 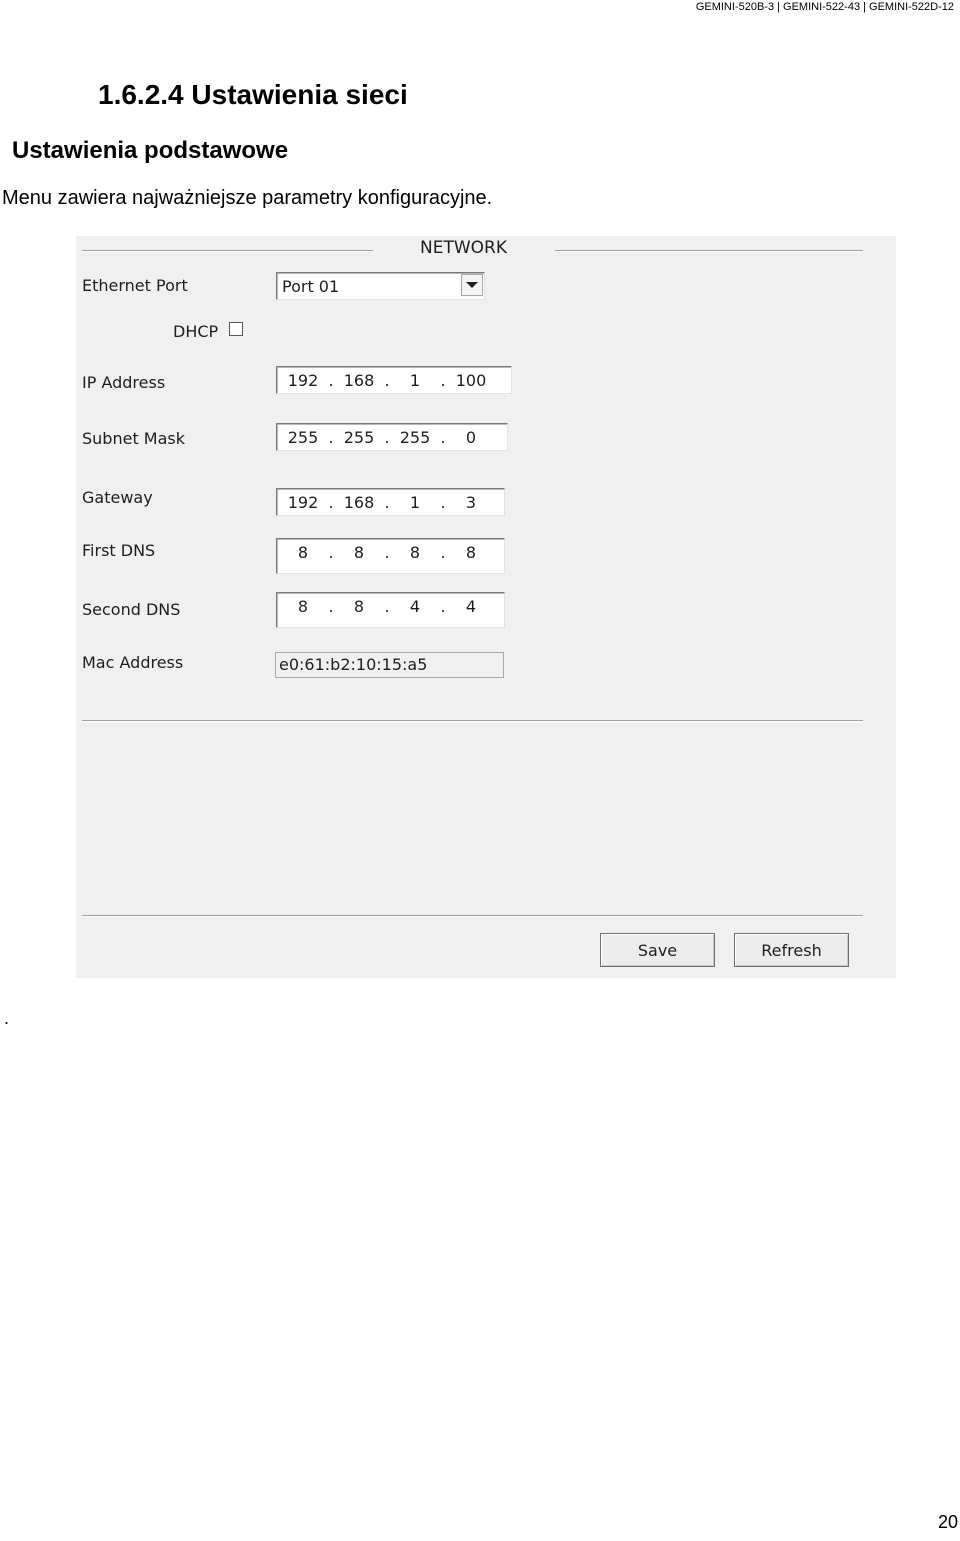 I want to click on second-dns-octet-2: 8, so click(x=359, y=606).